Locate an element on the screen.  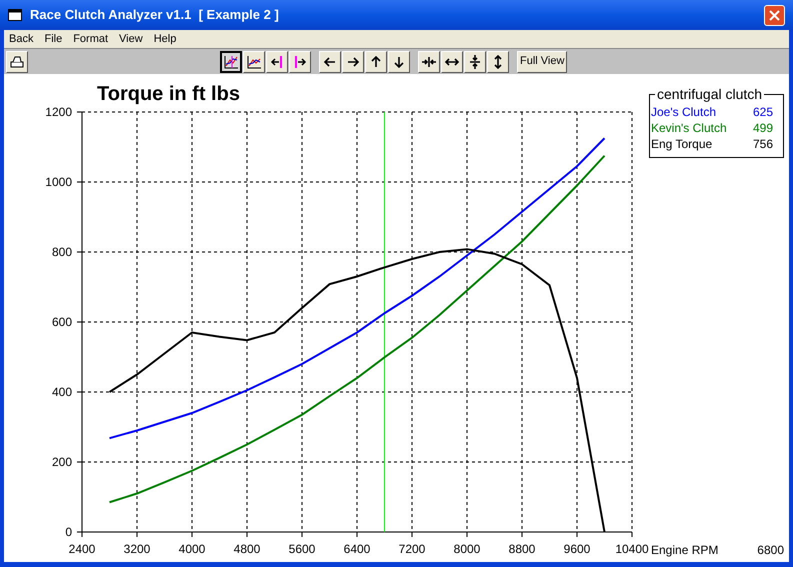
close-button is located at coordinates (774, 15).